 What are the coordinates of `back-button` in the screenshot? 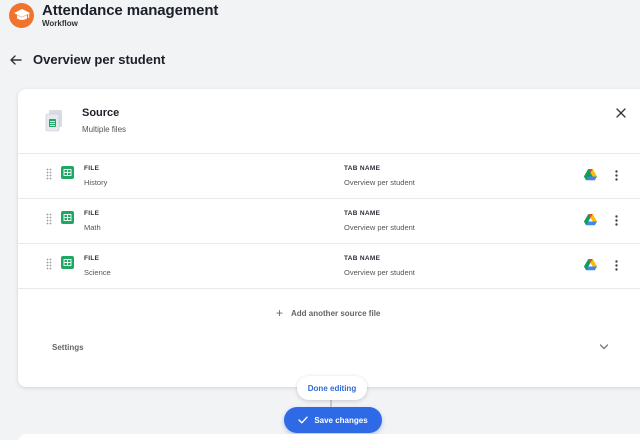 It's located at (16, 60).